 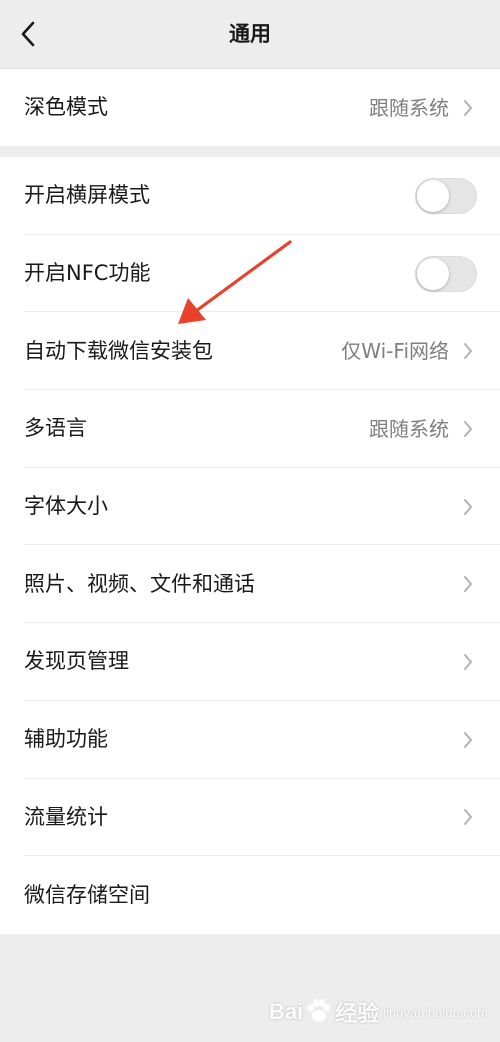 I want to click on nfc-toggle, so click(x=446, y=273).